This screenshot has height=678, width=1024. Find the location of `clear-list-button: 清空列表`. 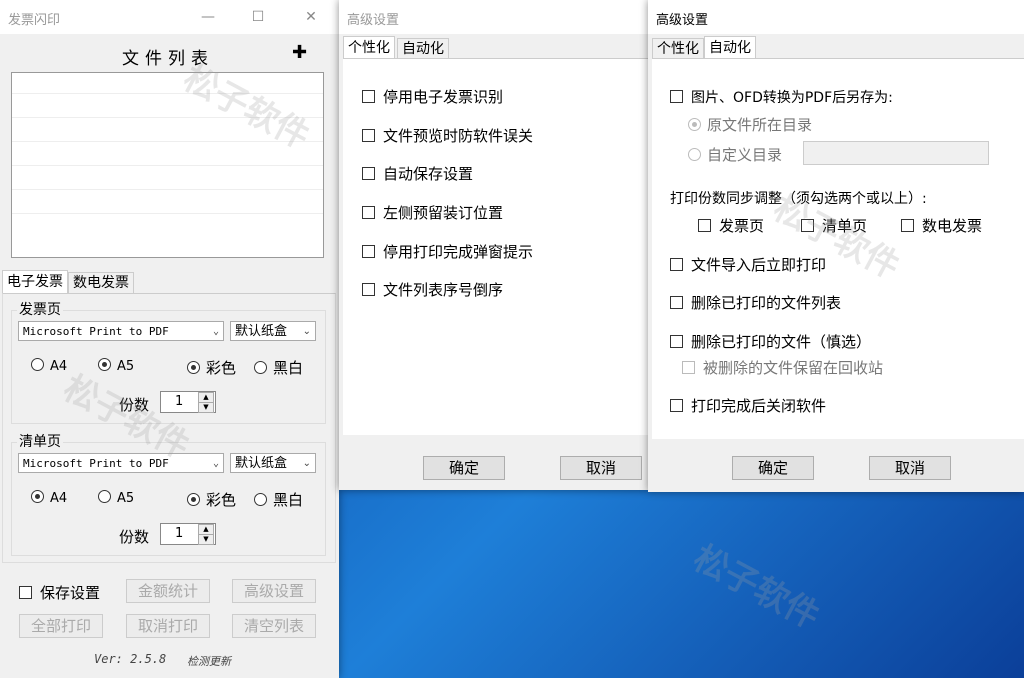

clear-list-button: 清空列表 is located at coordinates (274, 626).